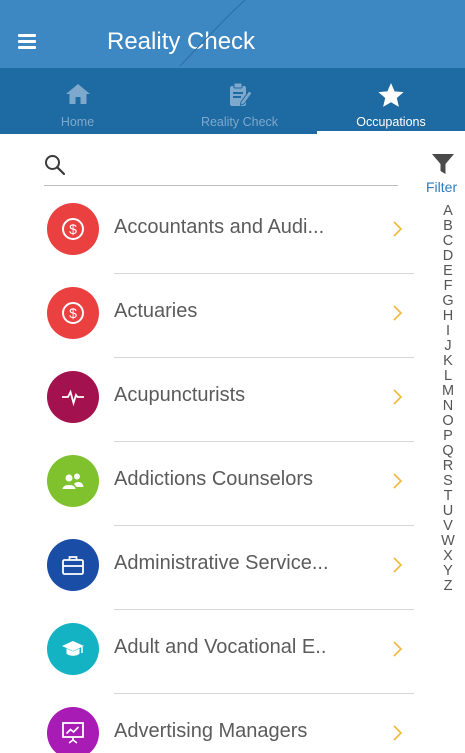 Image resolution: width=465 pixels, height=753 pixels. I want to click on list-item: Addictions Counselors, so click(229, 484).